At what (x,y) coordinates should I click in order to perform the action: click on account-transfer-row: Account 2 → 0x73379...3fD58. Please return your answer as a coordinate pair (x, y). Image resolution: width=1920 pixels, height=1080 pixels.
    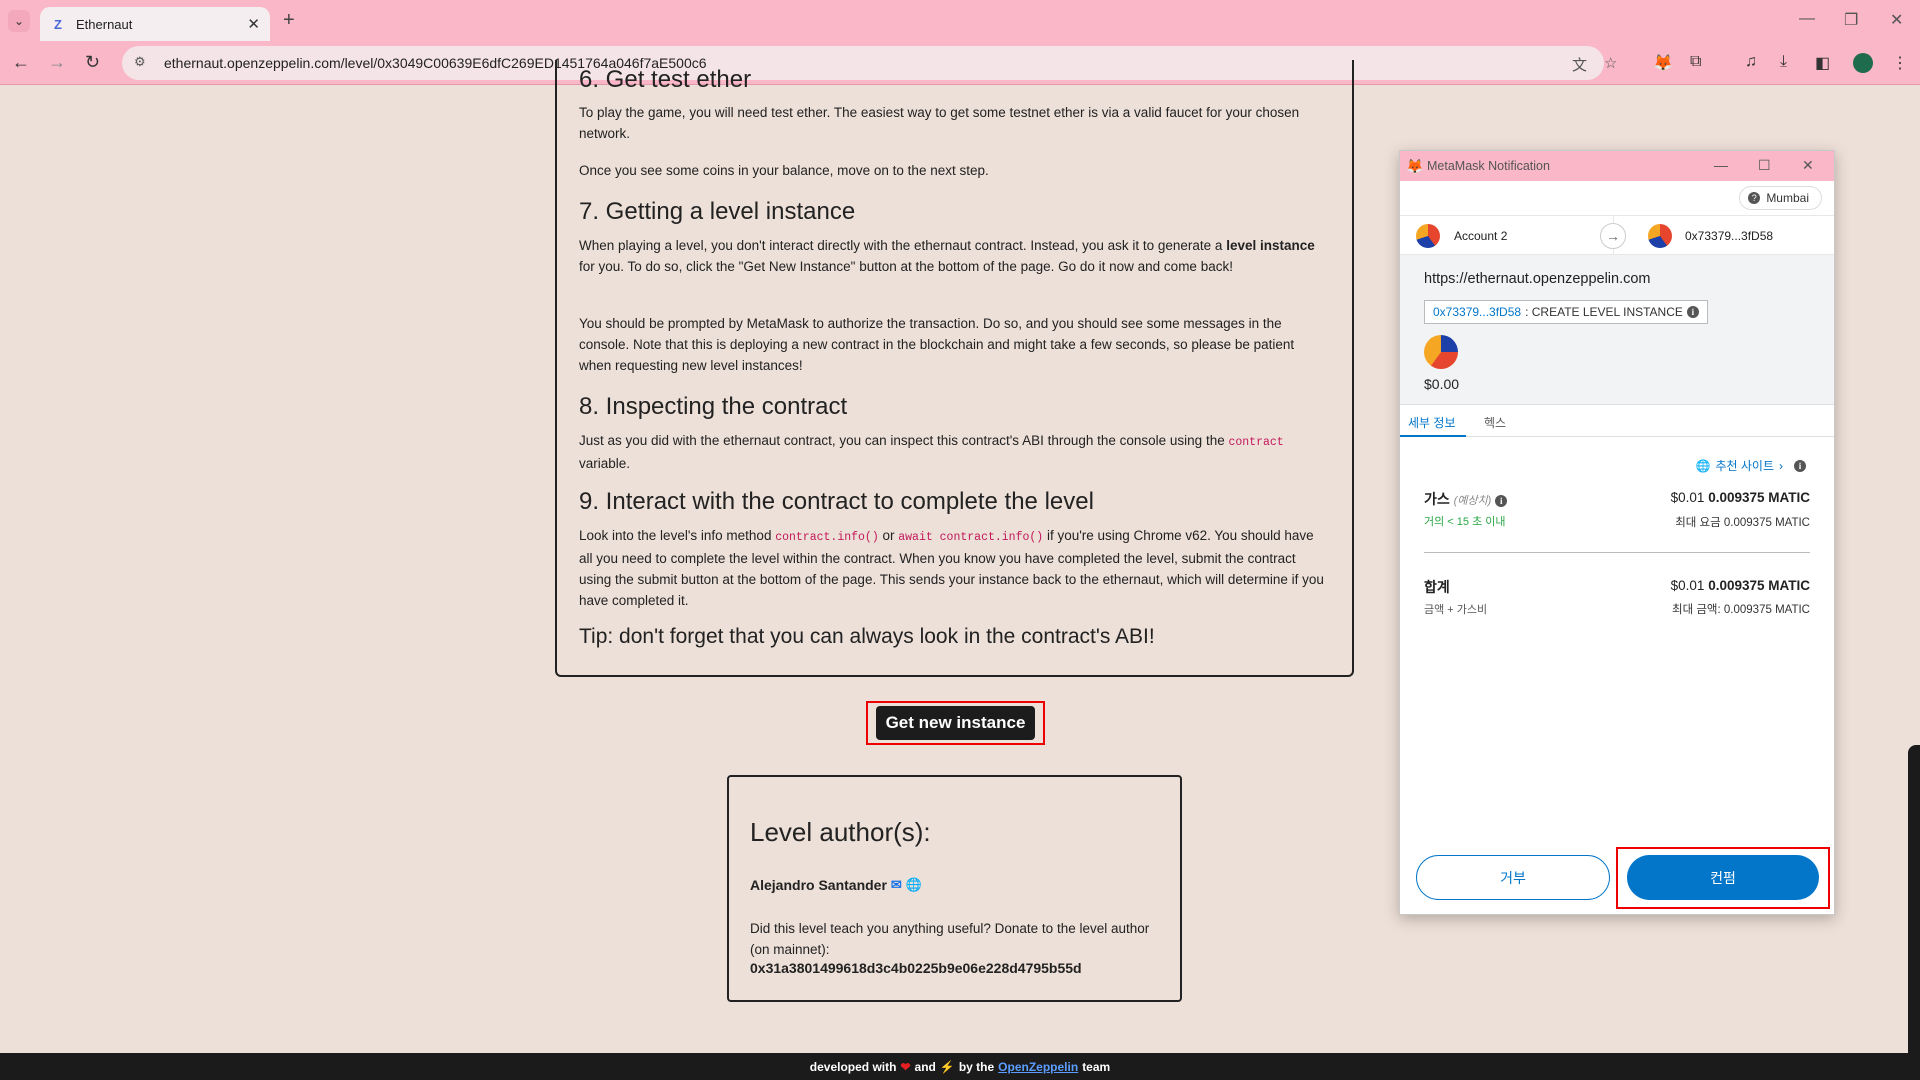
    Looking at the image, I should click on (1617, 235).